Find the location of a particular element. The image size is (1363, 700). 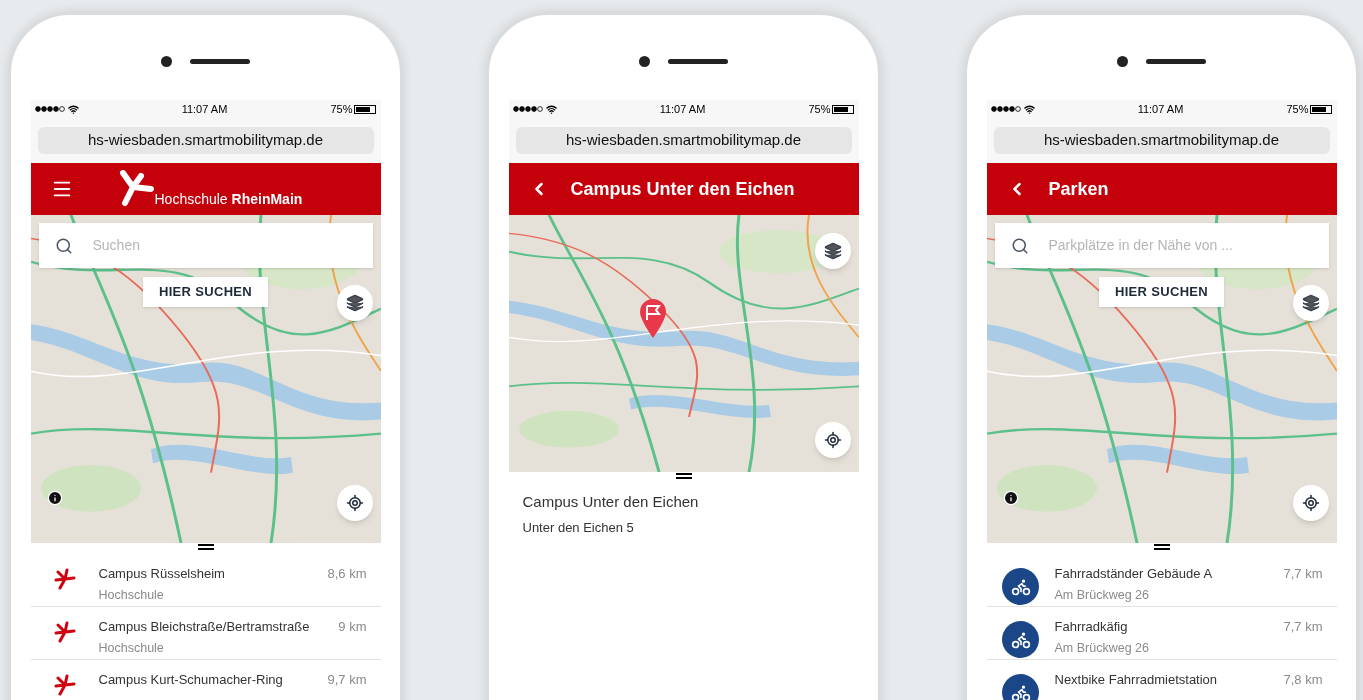

distance-label: 9,7 km is located at coordinates (347, 680).